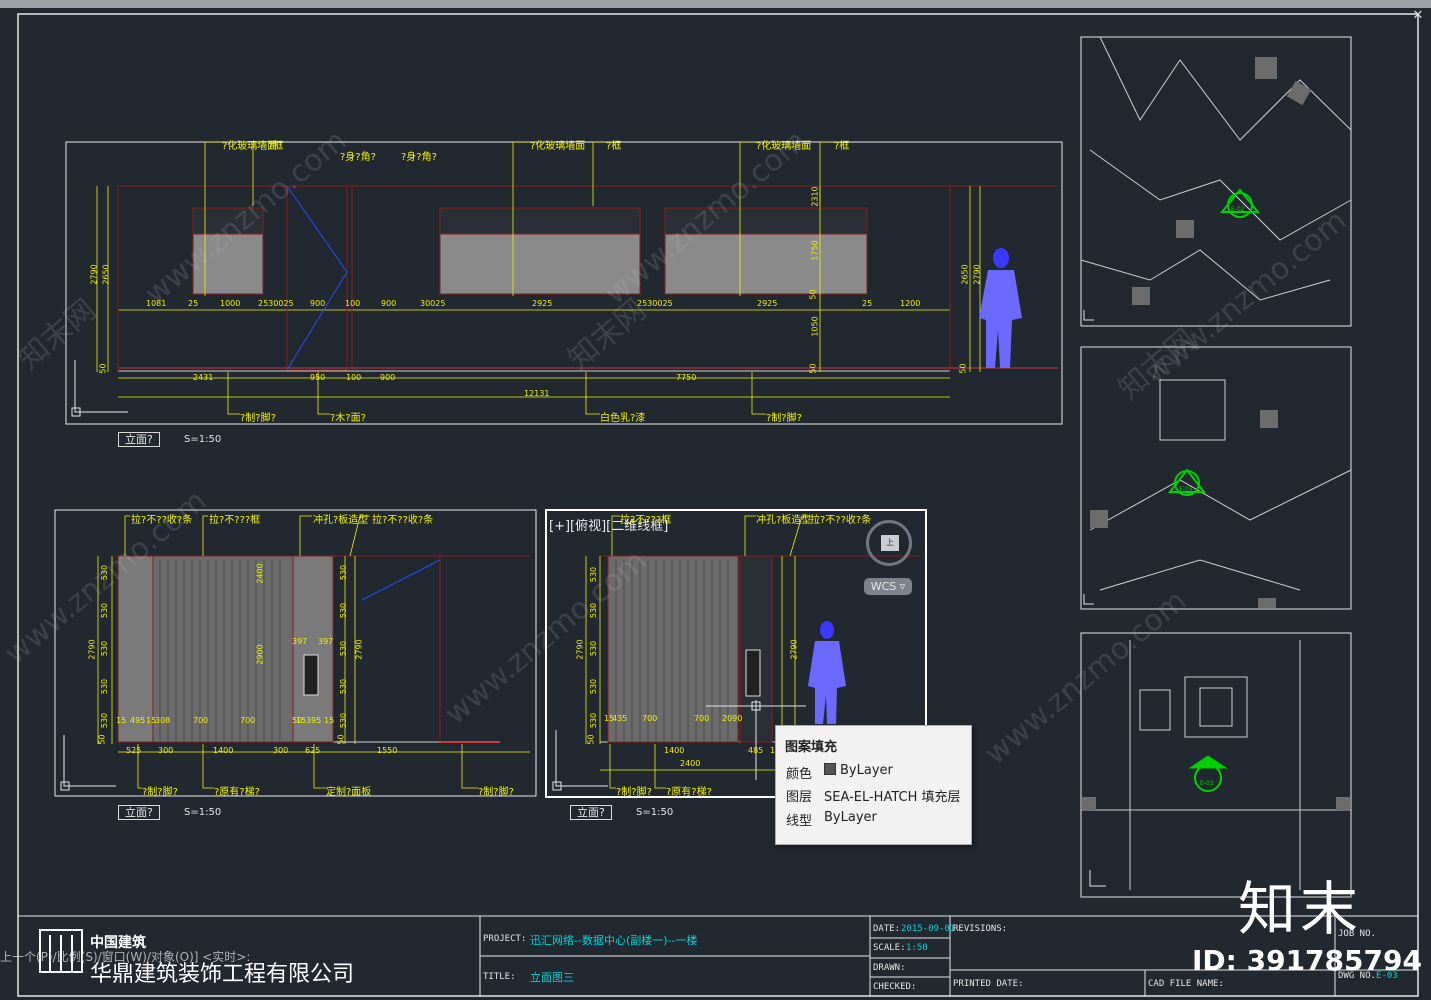 This screenshot has width=1431, height=1000. Describe the element at coordinates (163, 720) in the screenshot. I see `dimension: 308` at that location.